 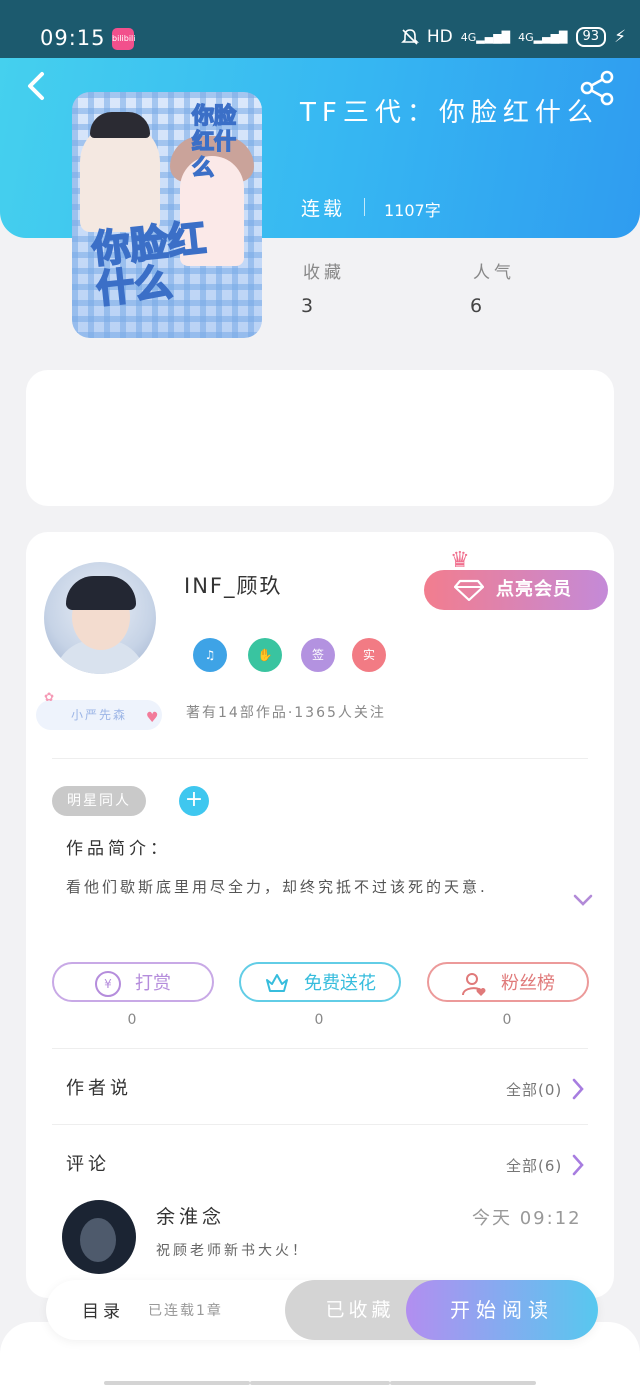 What do you see at coordinates (133, 982) in the screenshot?
I see `reward-button: ¥ 打赏` at bounding box center [133, 982].